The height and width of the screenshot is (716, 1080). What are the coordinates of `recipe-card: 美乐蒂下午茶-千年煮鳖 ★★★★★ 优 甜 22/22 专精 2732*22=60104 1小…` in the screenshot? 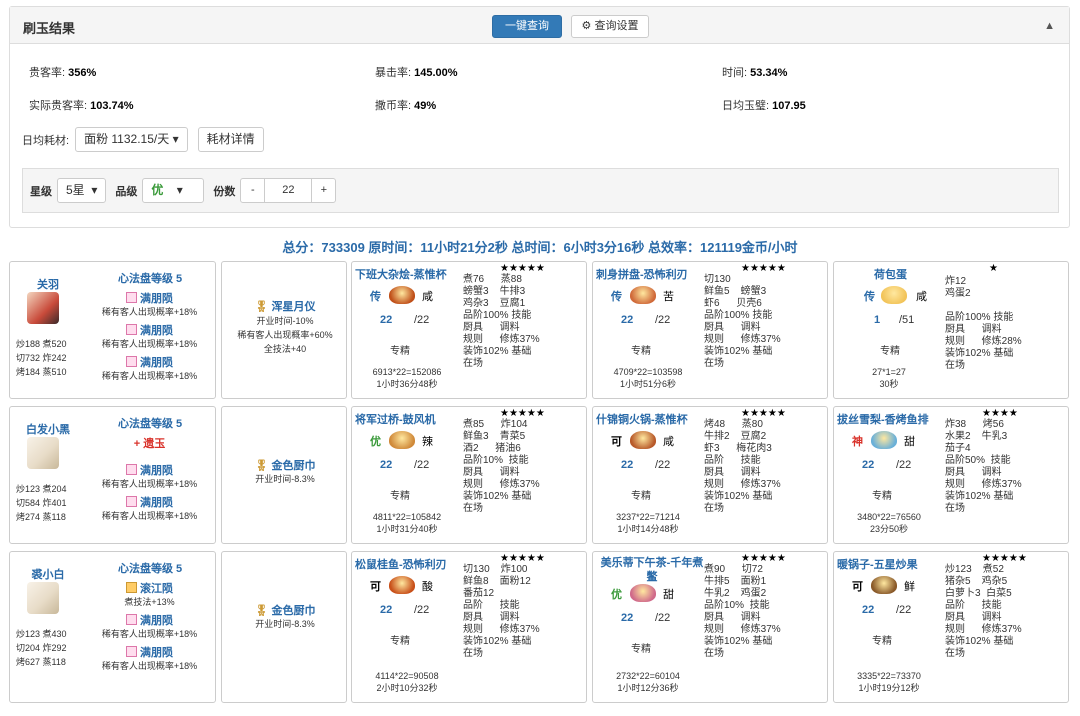 It's located at (710, 627).